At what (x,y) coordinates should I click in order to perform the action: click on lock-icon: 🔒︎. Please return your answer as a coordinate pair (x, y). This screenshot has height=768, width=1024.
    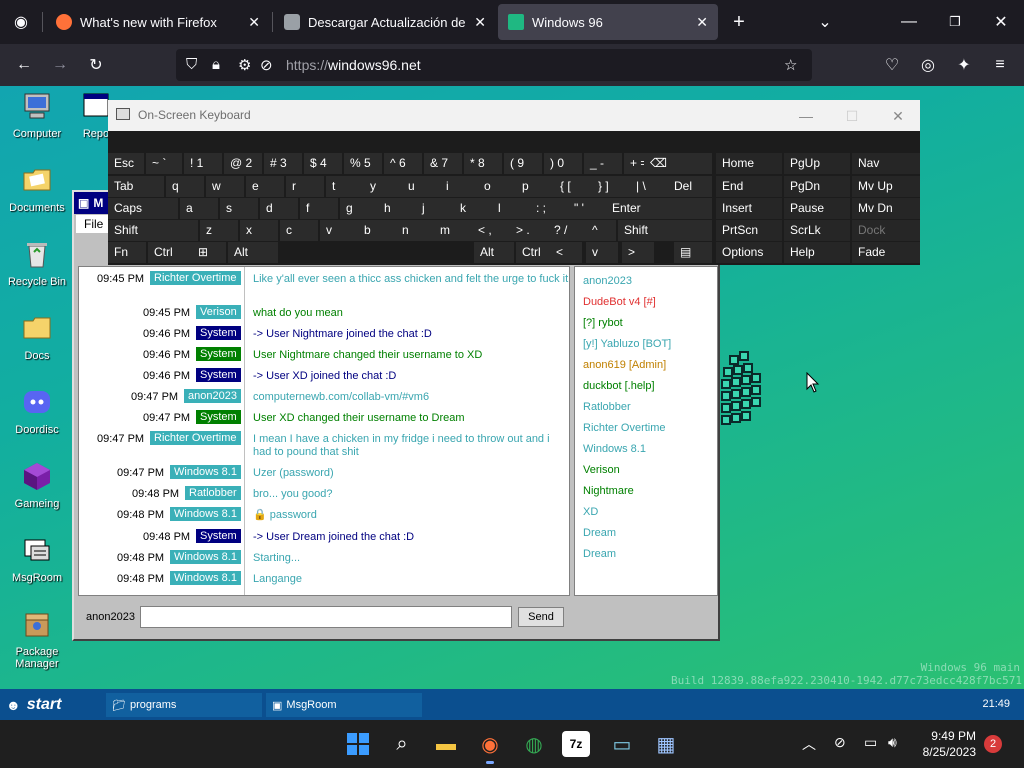
    Looking at the image, I should click on (216, 64).